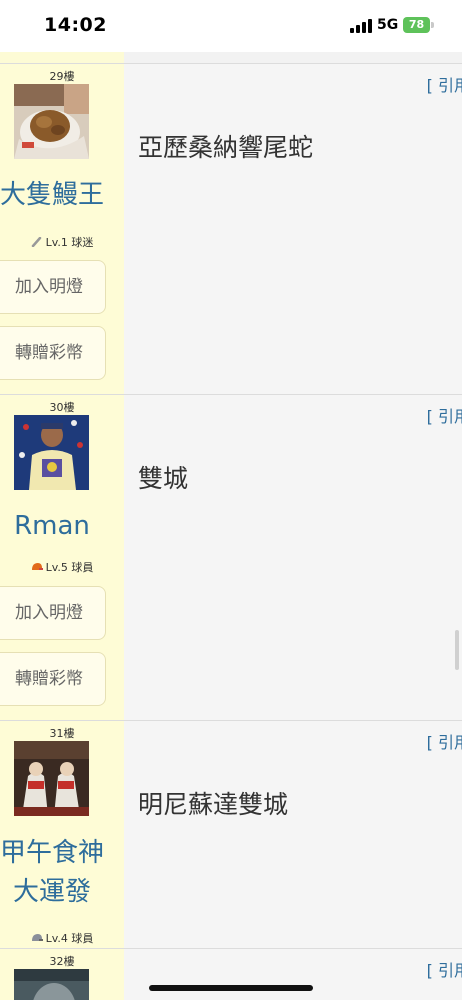 The width and height of the screenshot is (462, 1000). What do you see at coordinates (69, 567) in the screenshot?
I see `user-level-label: Lv.5 球員` at bounding box center [69, 567].